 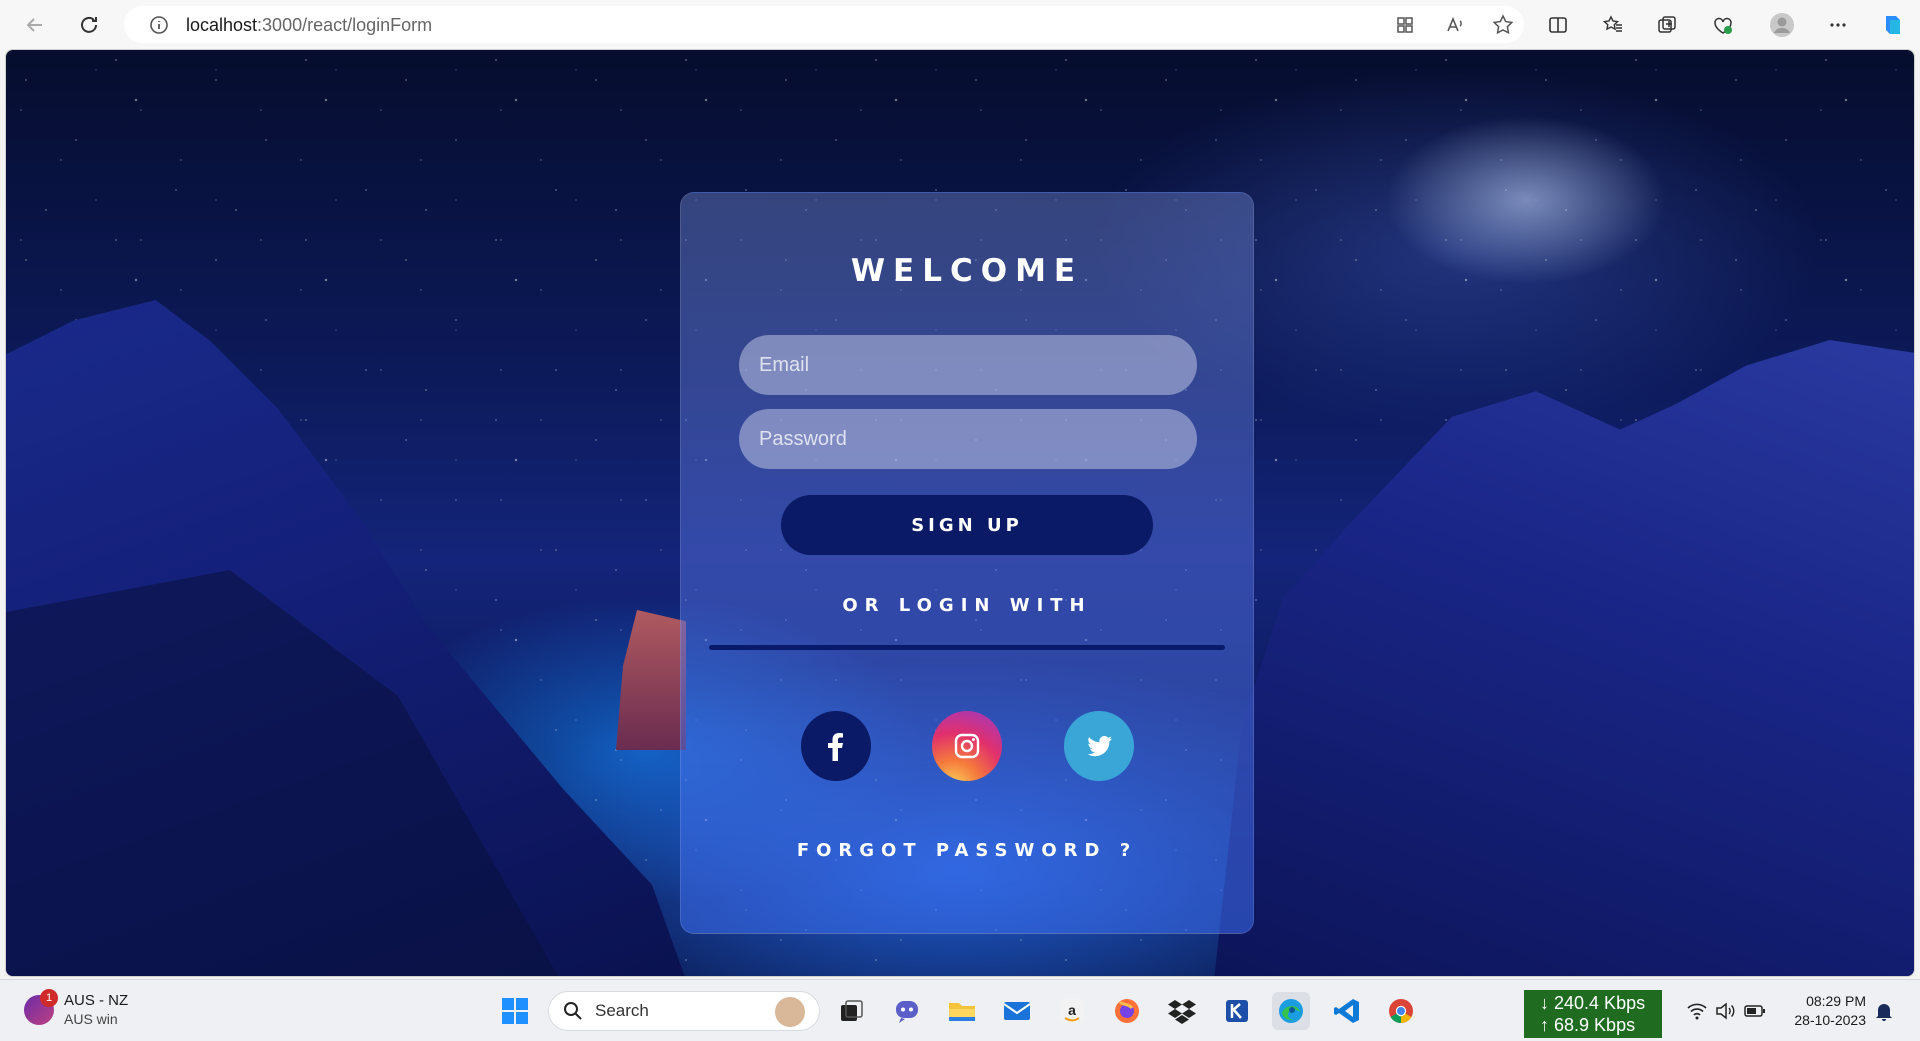 I want to click on url-text: localhost:3000/react/loginForm, so click(x=309, y=25).